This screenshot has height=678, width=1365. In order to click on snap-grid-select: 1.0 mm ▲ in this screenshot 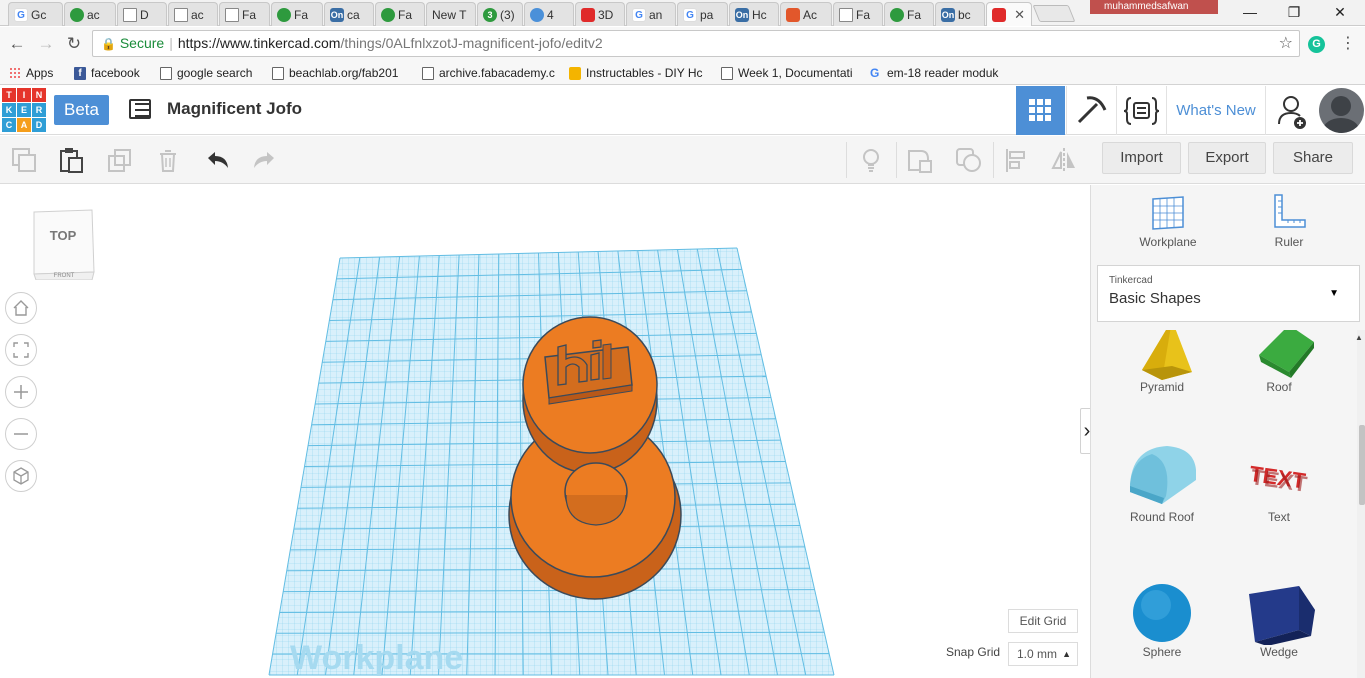, I will do `click(1043, 654)`.